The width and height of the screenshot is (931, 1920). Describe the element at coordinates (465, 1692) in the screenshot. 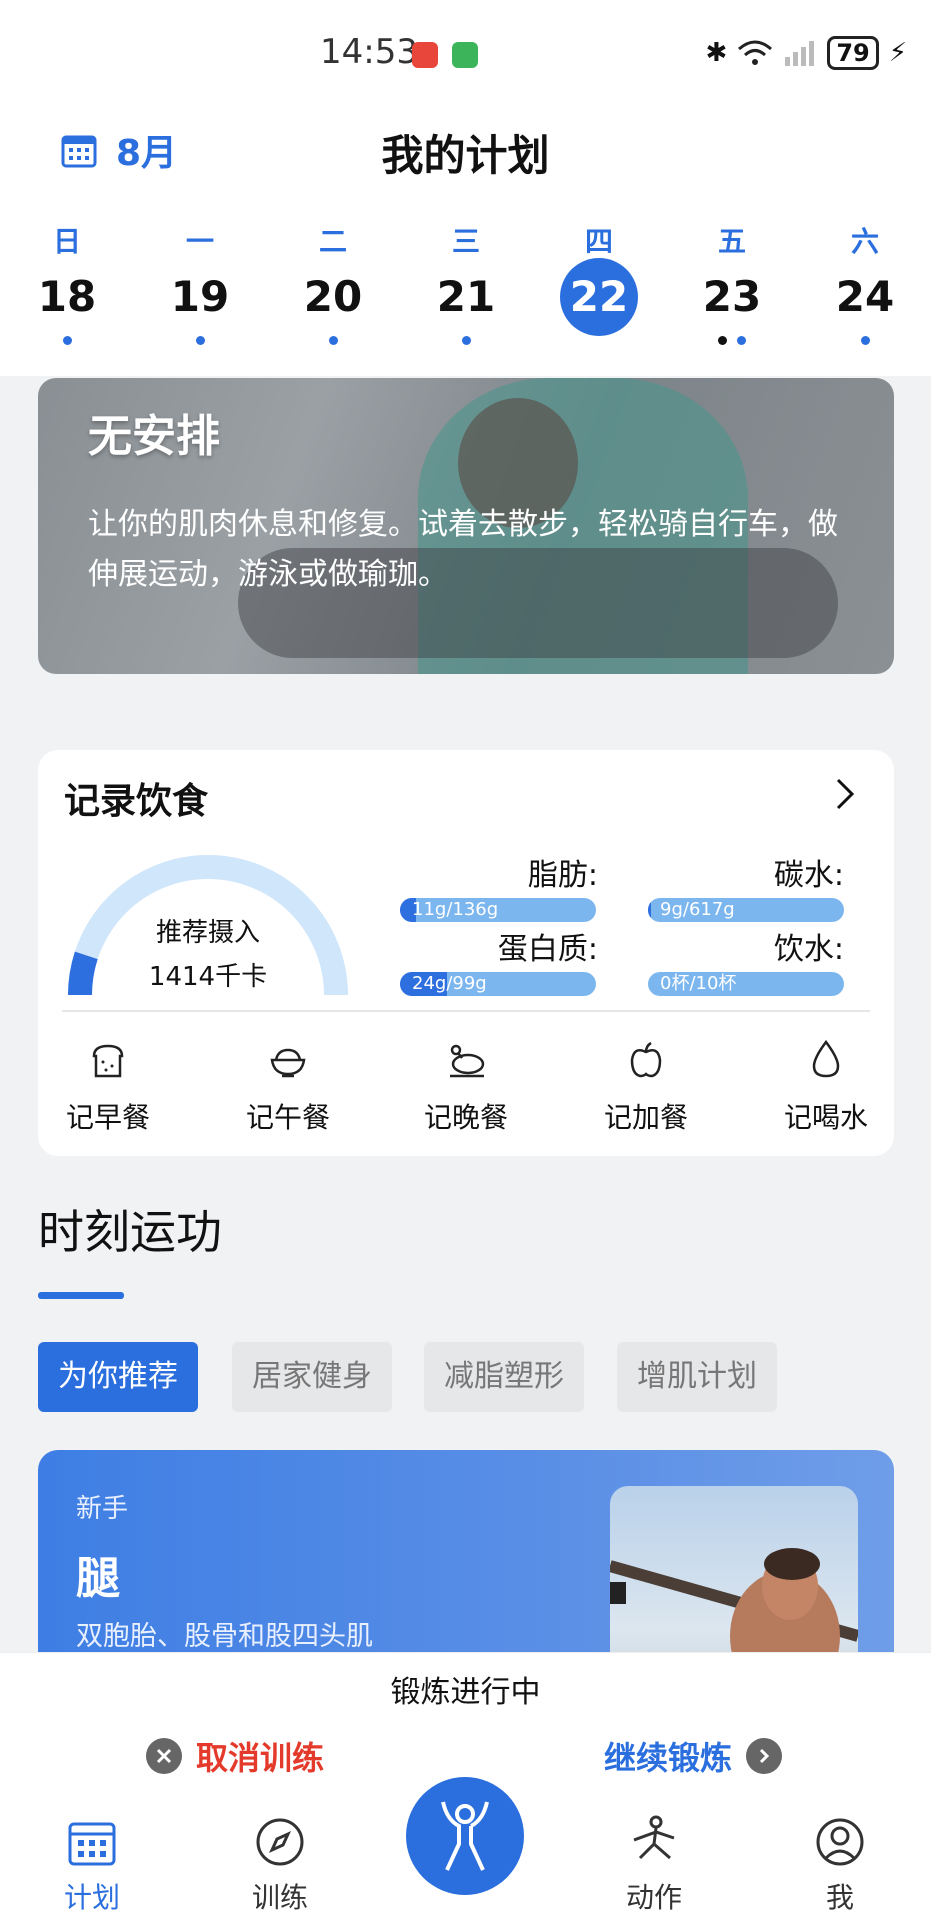

I see `workout-status-title: 锻炼进行中` at that location.